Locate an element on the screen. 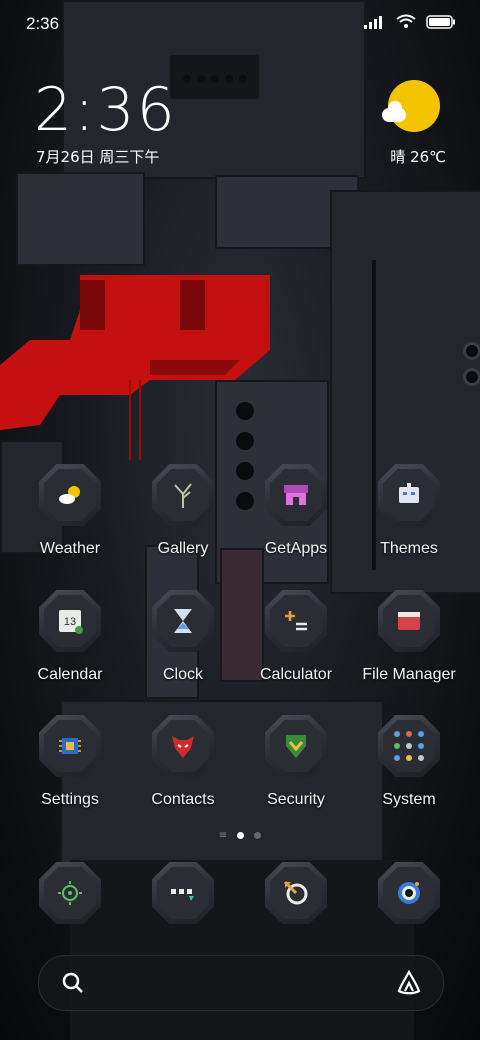 This screenshot has width=480, height=1040. dock-camera is located at coordinates (409, 893).